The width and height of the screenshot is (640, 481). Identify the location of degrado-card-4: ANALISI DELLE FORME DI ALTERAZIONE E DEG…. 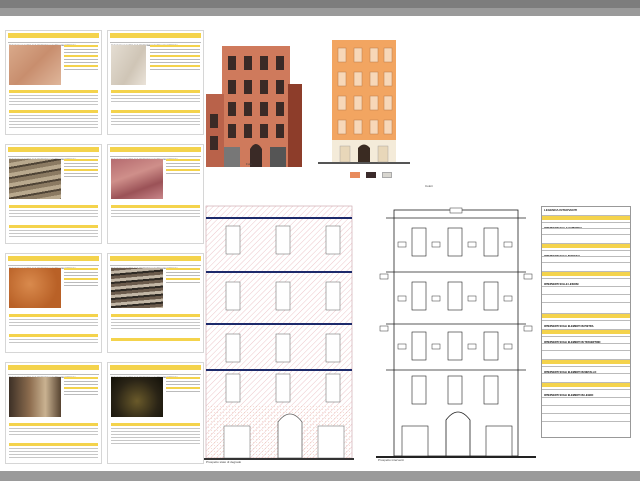
(155, 194).